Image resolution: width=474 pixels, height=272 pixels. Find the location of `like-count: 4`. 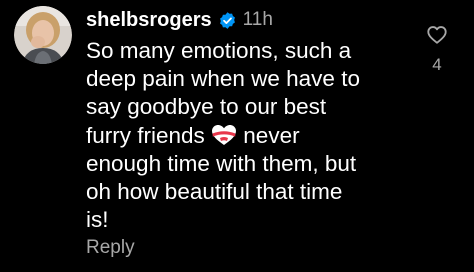

like-count: 4 is located at coordinates (437, 64).